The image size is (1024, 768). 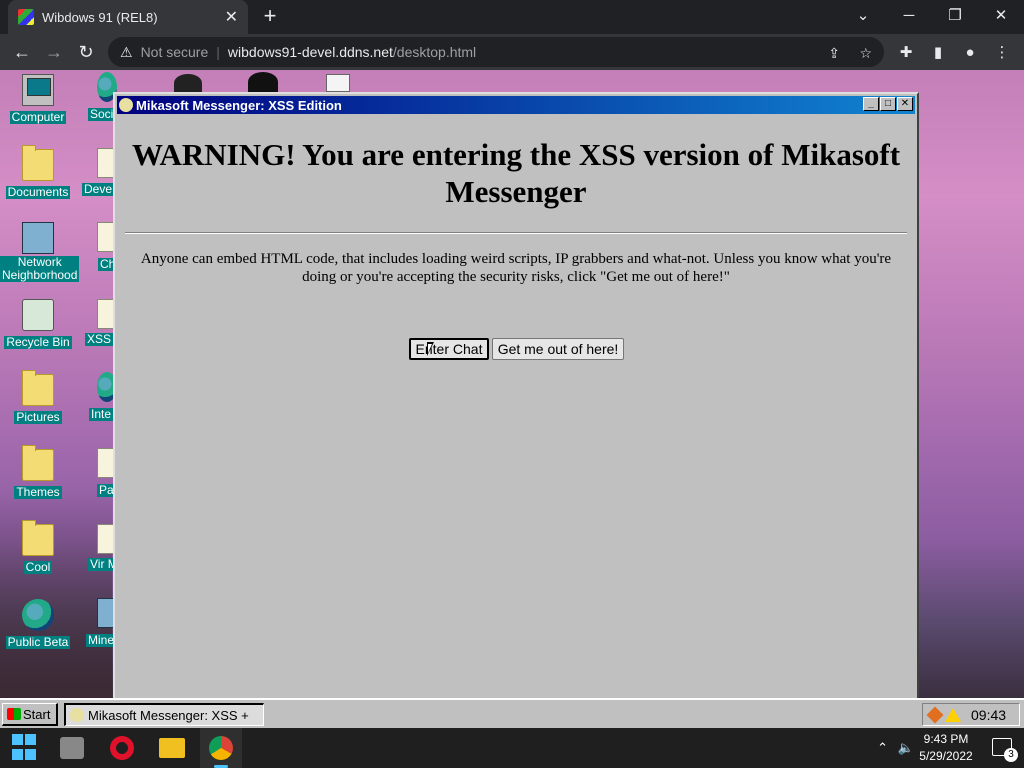 What do you see at coordinates (14, 714) in the screenshot?
I see `windows-logo-icon` at bounding box center [14, 714].